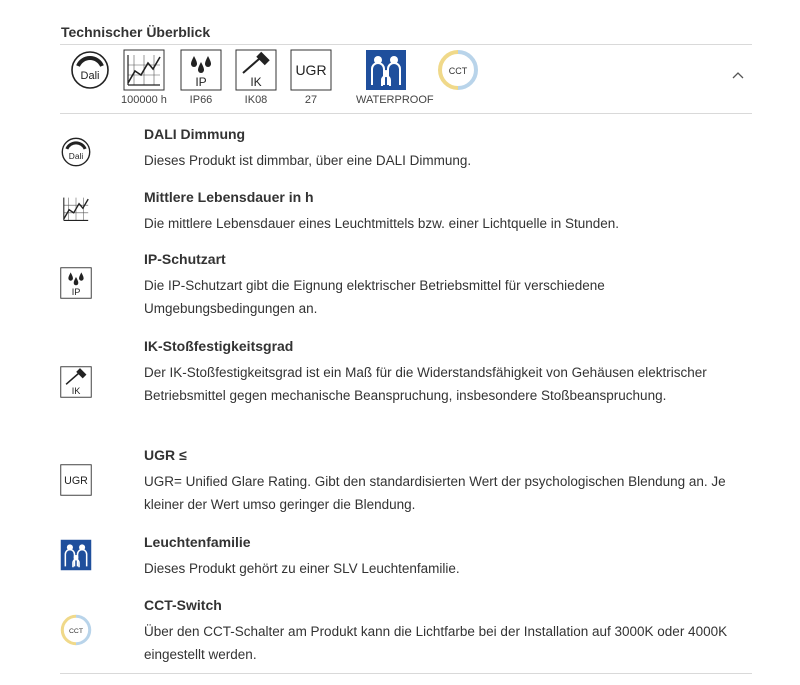 Image resolution: width=800 pixels, height=685 pixels. What do you see at coordinates (183, 605) in the screenshot?
I see `detail-title: CCT-Switch` at bounding box center [183, 605].